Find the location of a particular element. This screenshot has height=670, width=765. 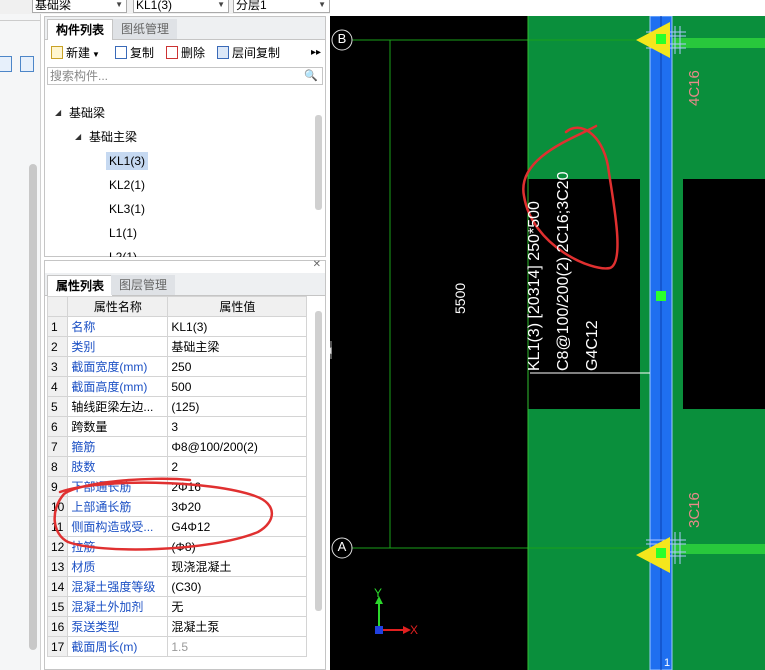

row-number: 7 is located at coordinates (57, 446).